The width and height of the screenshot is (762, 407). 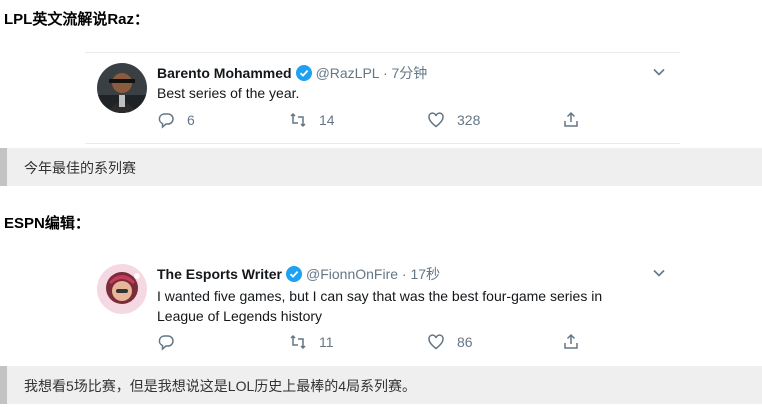 What do you see at coordinates (219, 274) in the screenshot?
I see `display-name: The Esports Writer` at bounding box center [219, 274].